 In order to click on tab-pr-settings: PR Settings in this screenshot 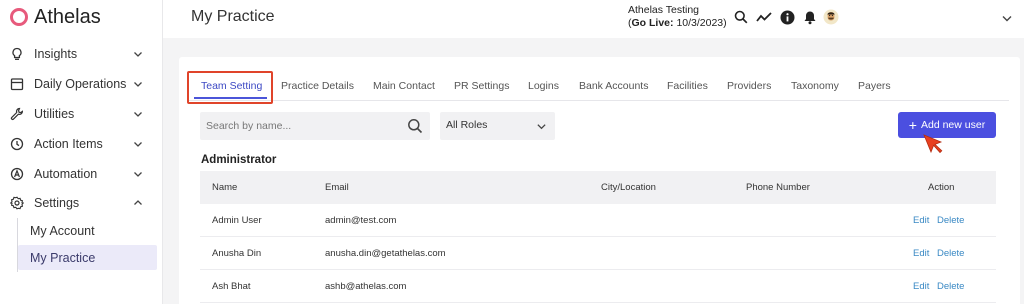, I will do `click(481, 86)`.